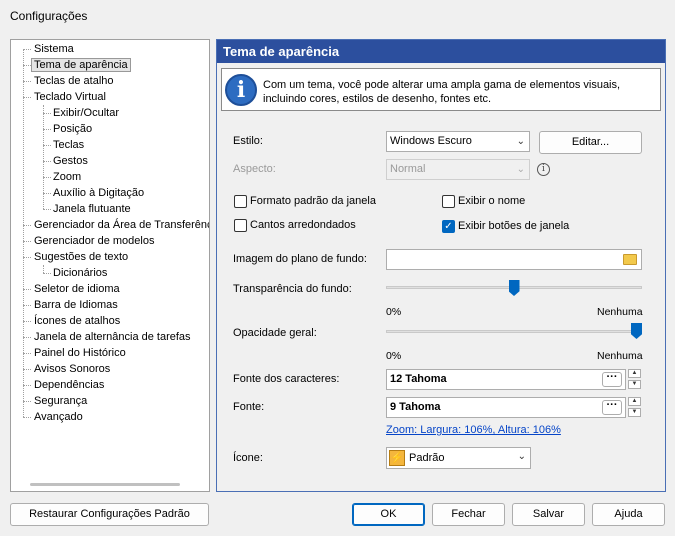 The height and width of the screenshot is (536, 675). I want to click on window-buttons-checkbox: ✓, so click(448, 226).